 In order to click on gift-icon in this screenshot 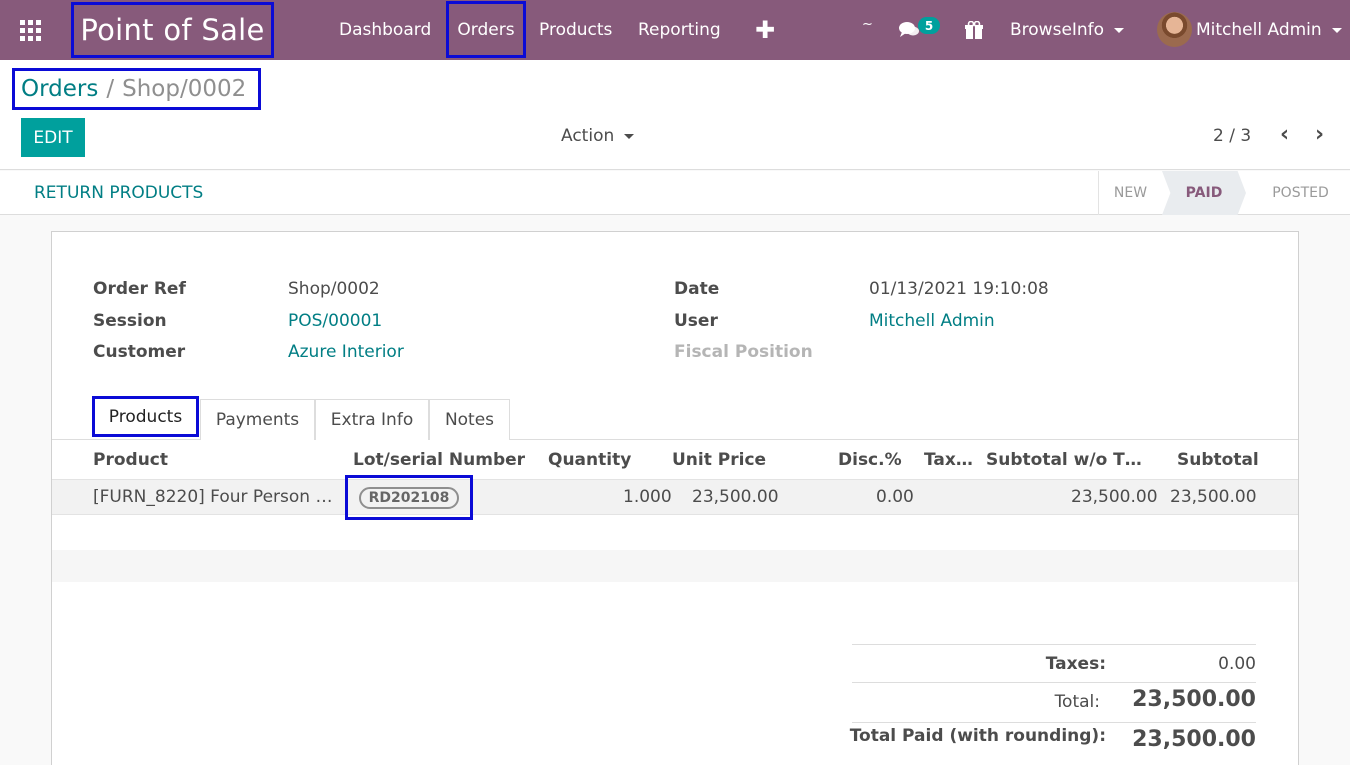, I will do `click(974, 30)`.